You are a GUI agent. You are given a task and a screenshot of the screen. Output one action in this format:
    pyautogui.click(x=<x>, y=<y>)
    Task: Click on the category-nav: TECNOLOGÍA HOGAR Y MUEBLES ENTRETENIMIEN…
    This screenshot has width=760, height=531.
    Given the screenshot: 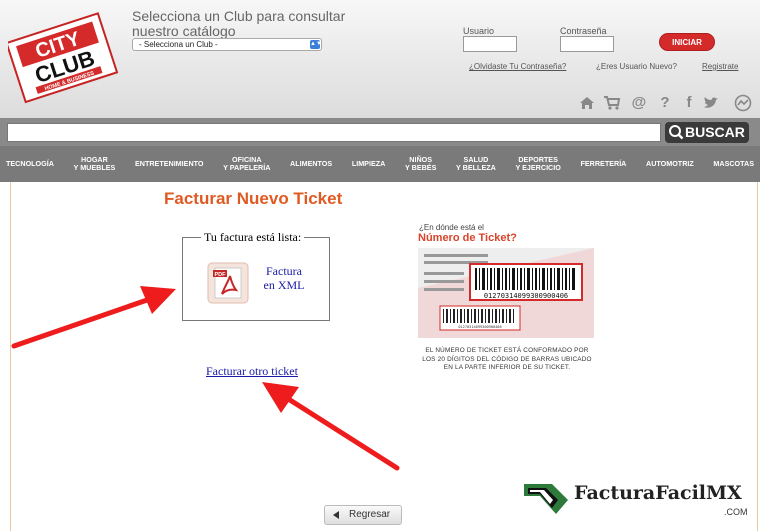 What is the action you would take?
    pyautogui.click(x=380, y=164)
    